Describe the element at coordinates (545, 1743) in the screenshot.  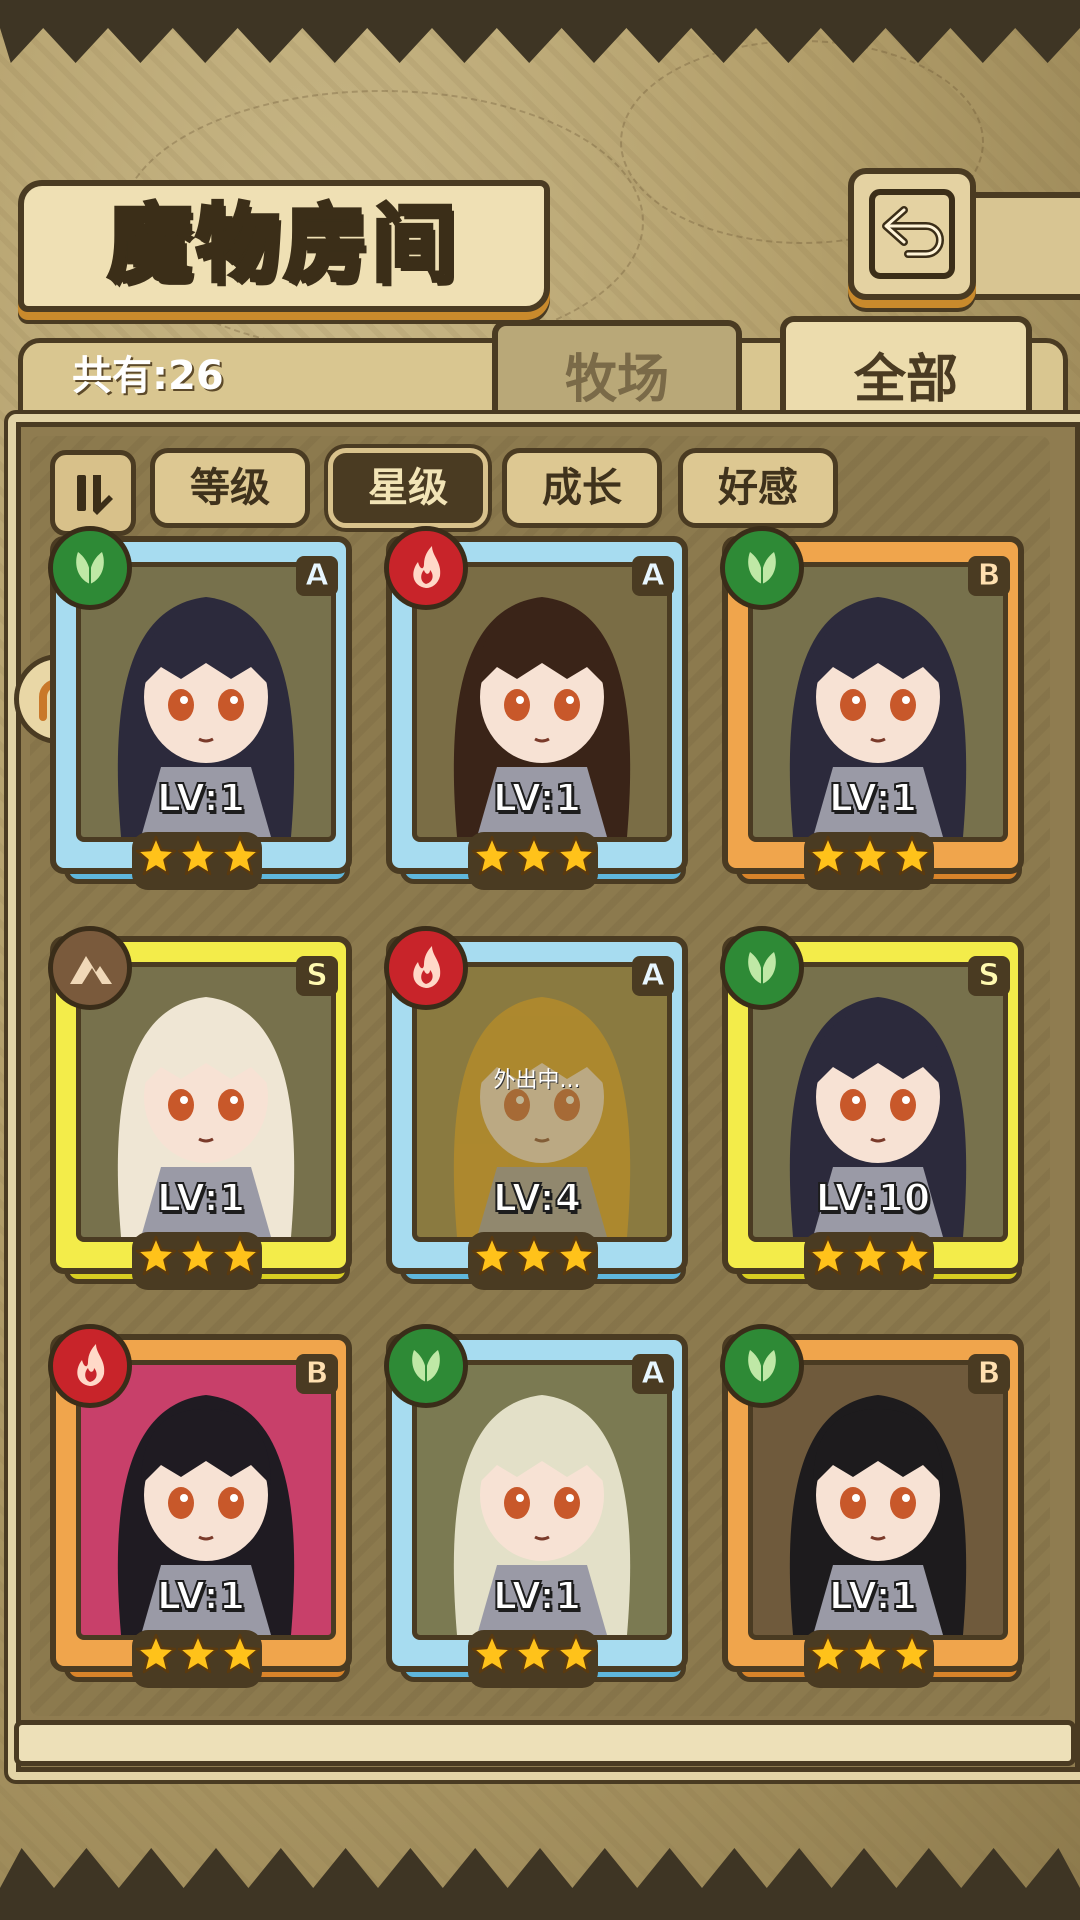
I see `panel-bottom-bar` at that location.